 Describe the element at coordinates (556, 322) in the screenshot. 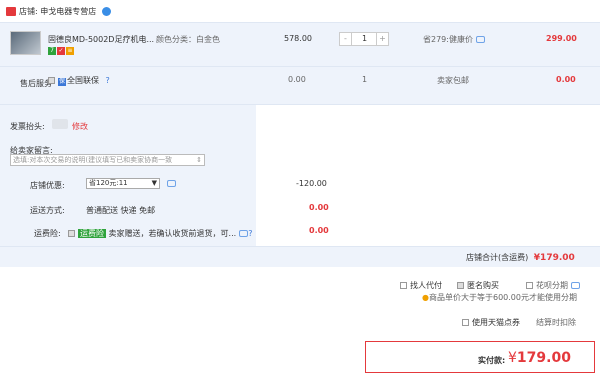

I see `points-note: 结算时扣除` at that location.